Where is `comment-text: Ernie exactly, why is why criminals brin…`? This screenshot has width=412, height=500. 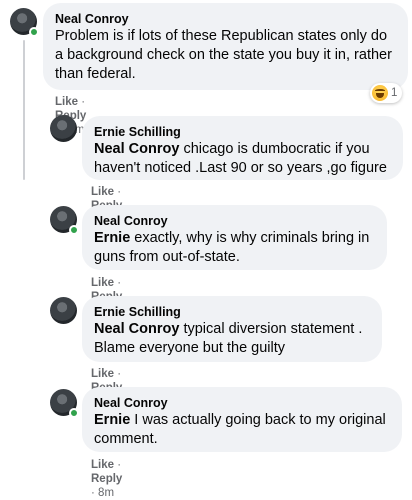 comment-text: Ernie exactly, why is why criminals brin… is located at coordinates (234, 248).